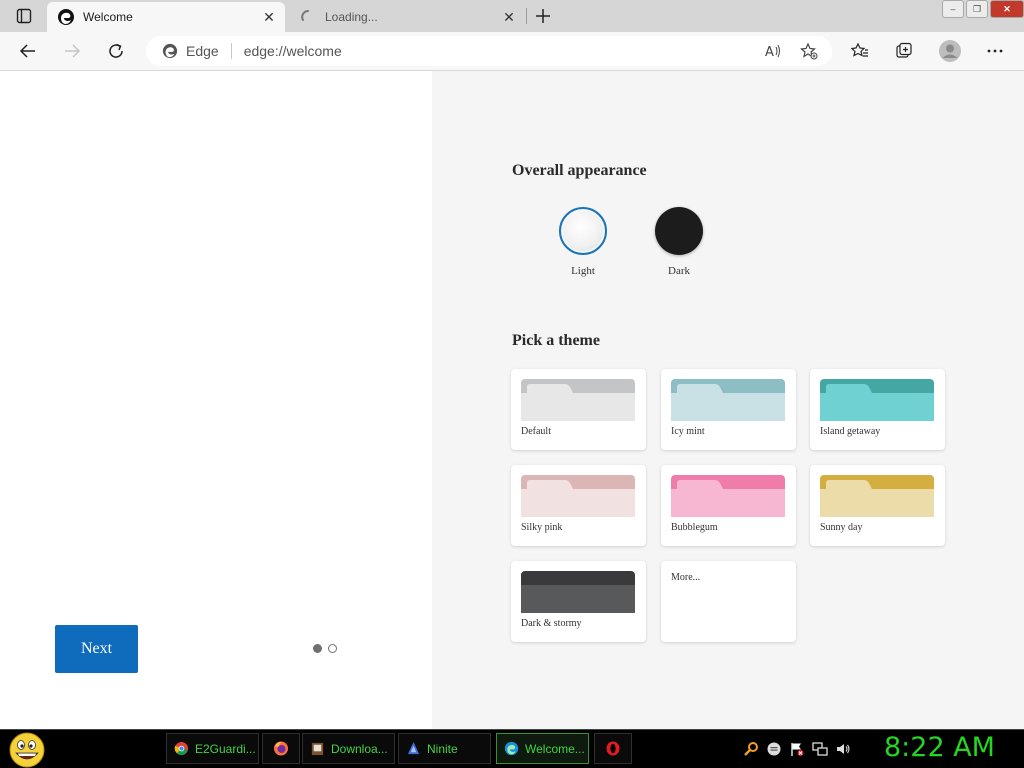  I want to click on settings-menu-button, so click(995, 51).